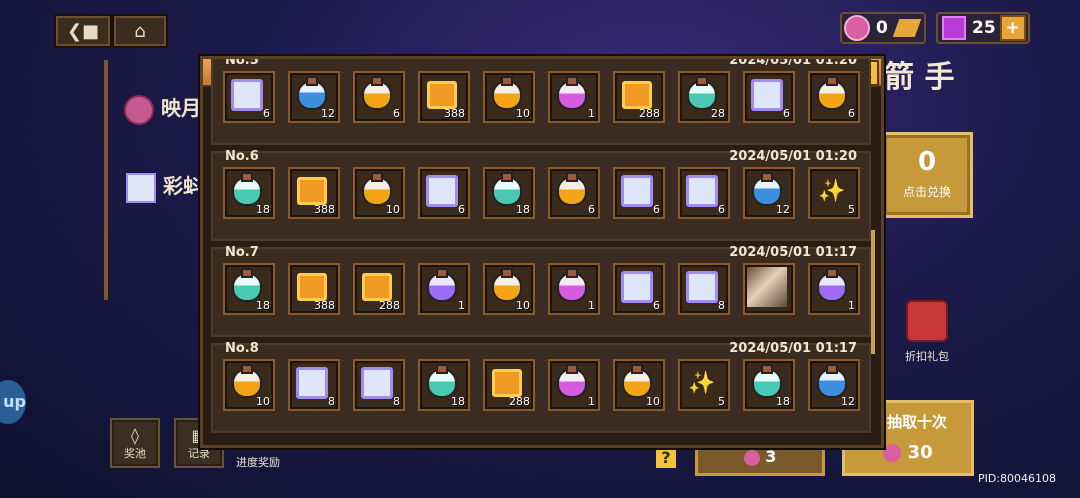  What do you see at coordinates (769, 289) in the screenshot?
I see `reward-item` at bounding box center [769, 289].